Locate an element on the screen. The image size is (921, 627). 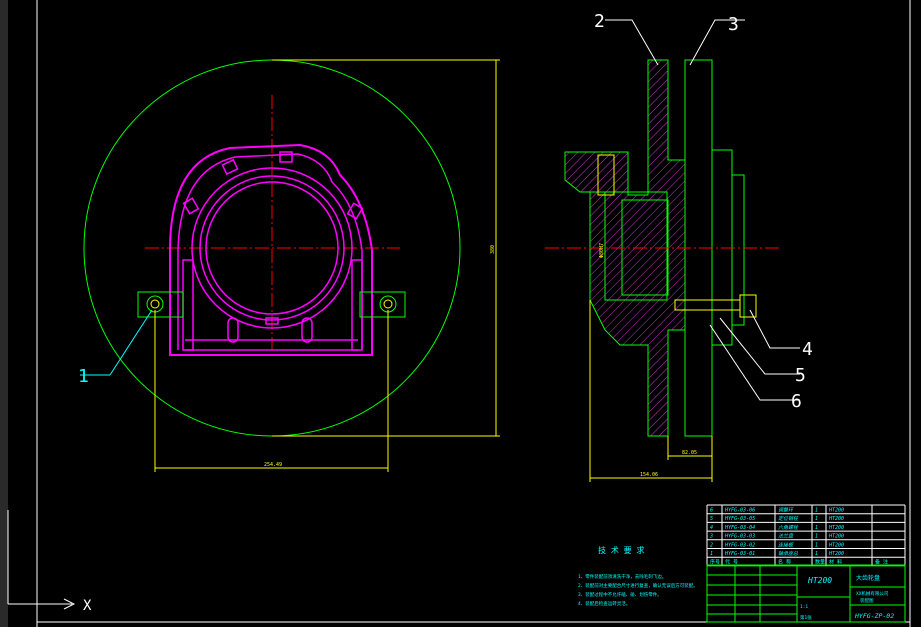
dimension-height: 380 is located at coordinates (493, 249).